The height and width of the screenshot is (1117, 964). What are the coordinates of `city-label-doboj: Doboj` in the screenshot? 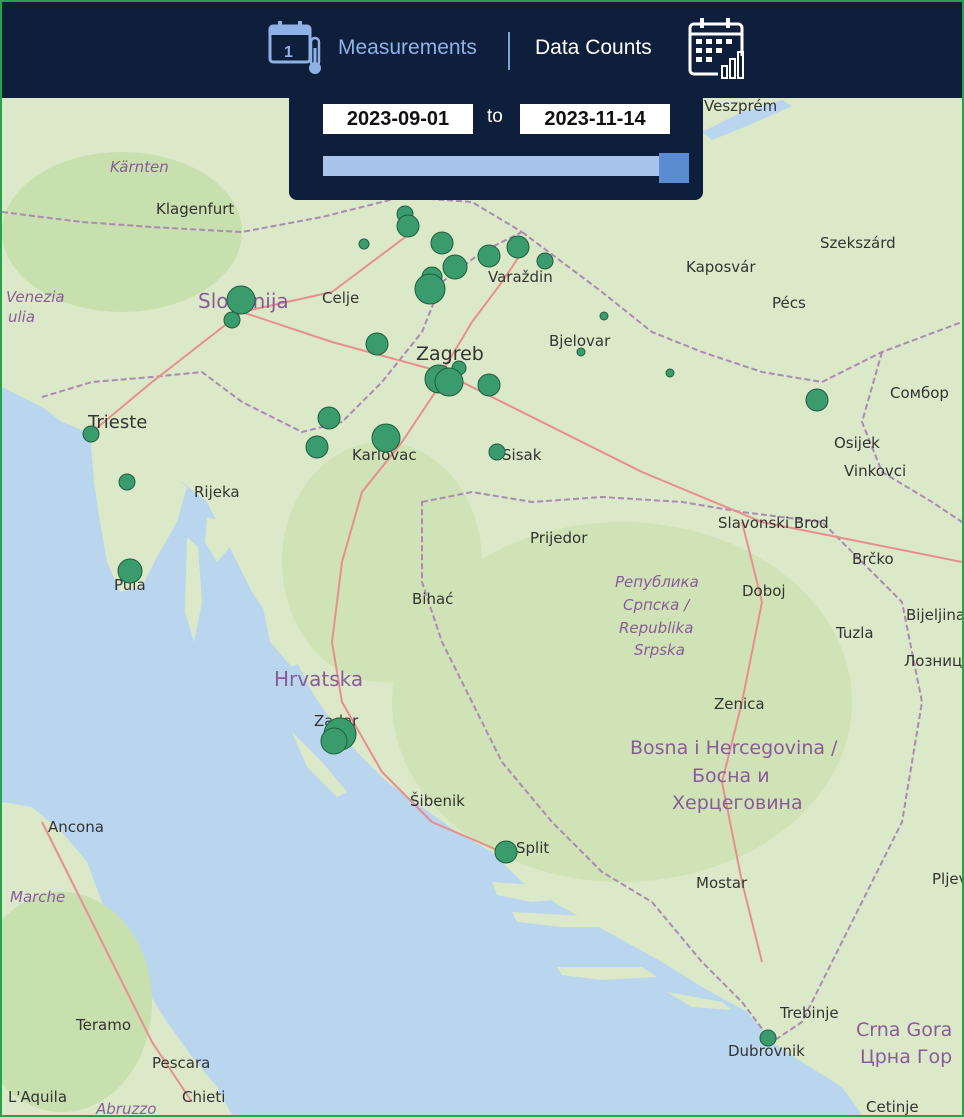 It's located at (764, 591).